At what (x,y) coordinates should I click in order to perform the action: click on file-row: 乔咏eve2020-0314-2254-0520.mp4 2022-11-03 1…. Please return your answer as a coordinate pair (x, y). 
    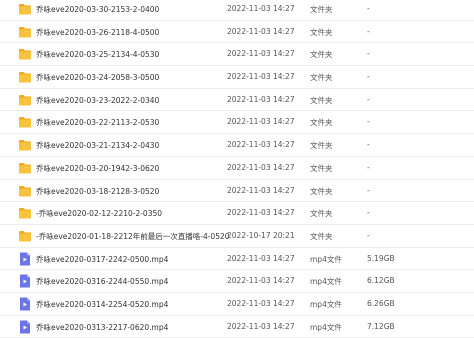
    Looking at the image, I should click on (237, 304).